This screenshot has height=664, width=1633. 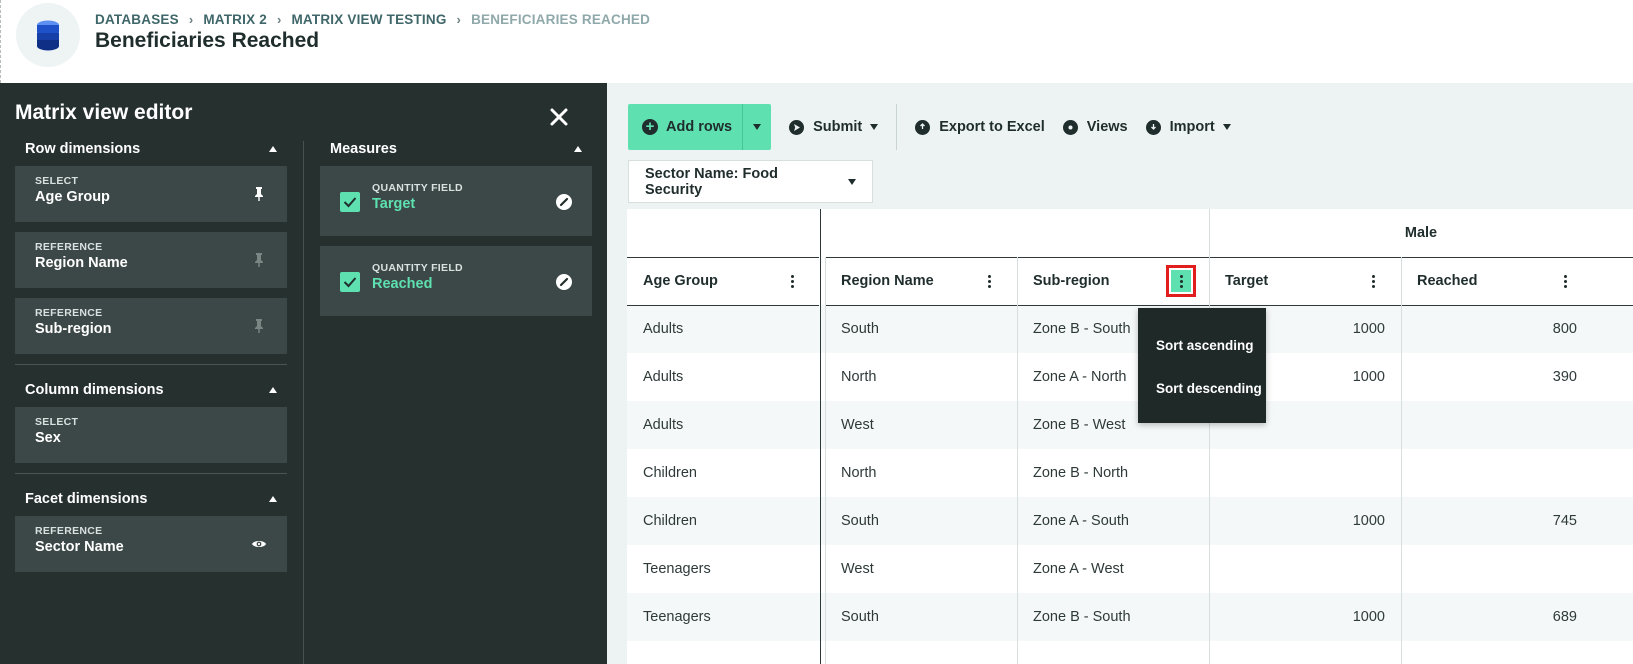 What do you see at coordinates (151, 149) in the screenshot?
I see `row-dimensions-header: Row dimensions` at bounding box center [151, 149].